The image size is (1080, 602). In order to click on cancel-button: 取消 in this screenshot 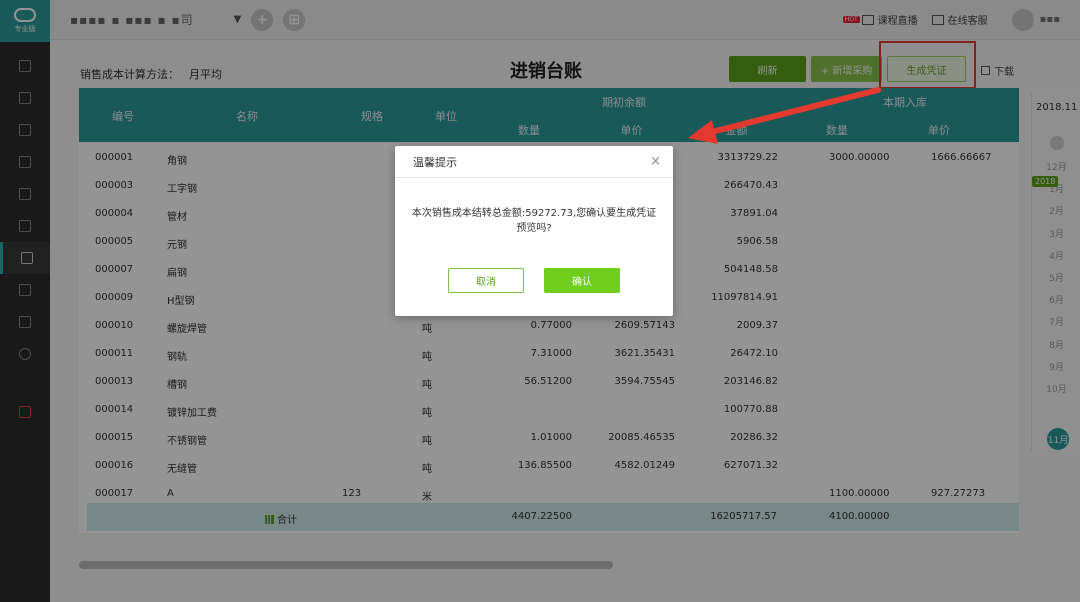, I will do `click(486, 280)`.